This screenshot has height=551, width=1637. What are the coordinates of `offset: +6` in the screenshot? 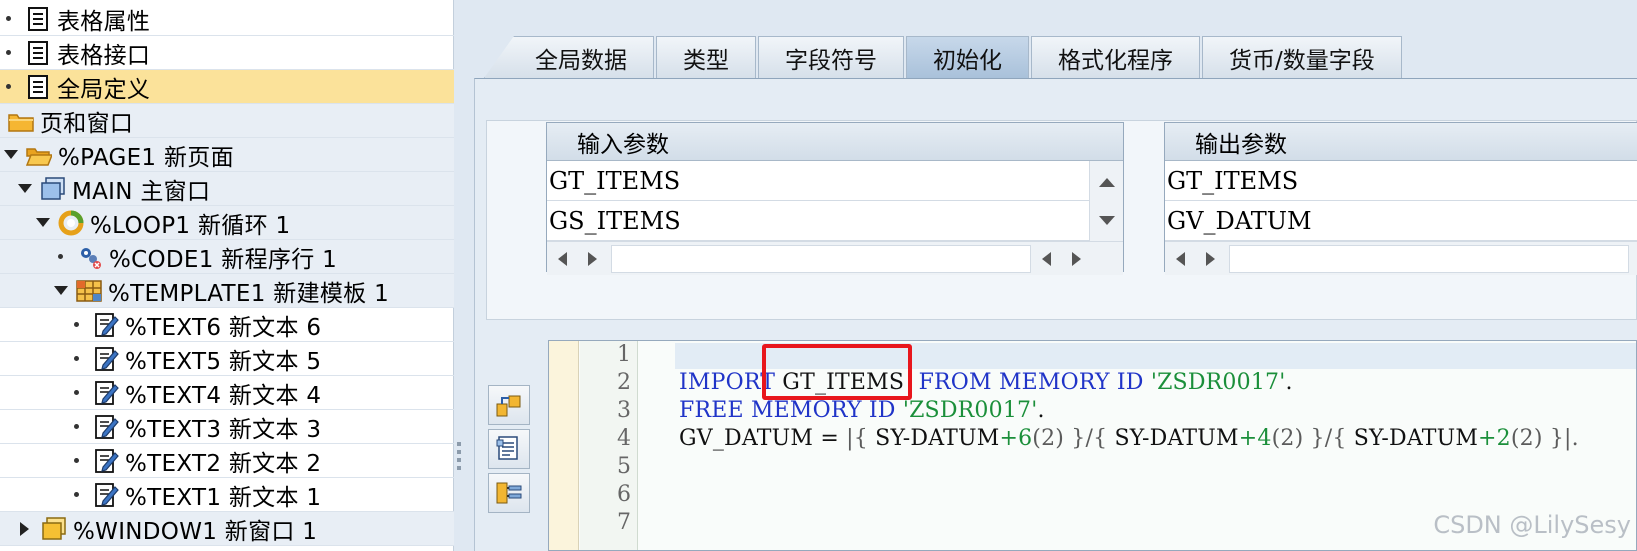 It's located at (1016, 438).